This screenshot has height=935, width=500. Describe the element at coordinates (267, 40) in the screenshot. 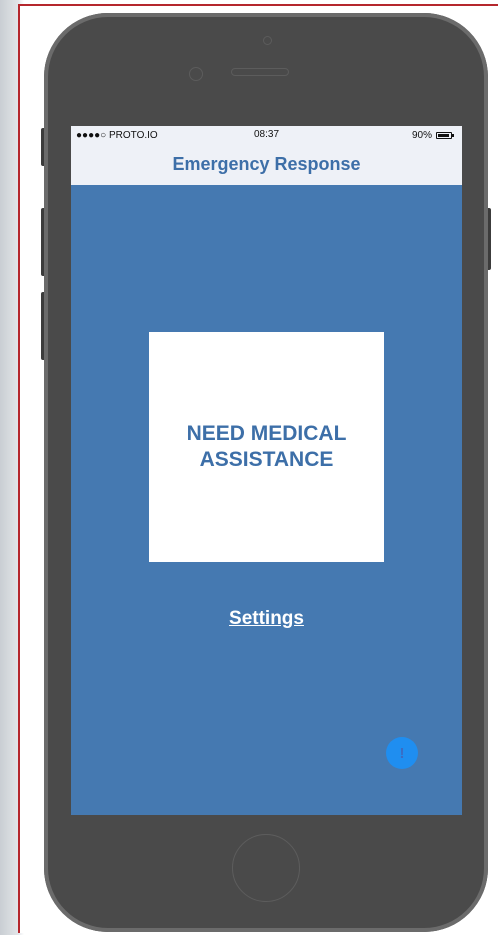

I see `front-camera-icon` at that location.